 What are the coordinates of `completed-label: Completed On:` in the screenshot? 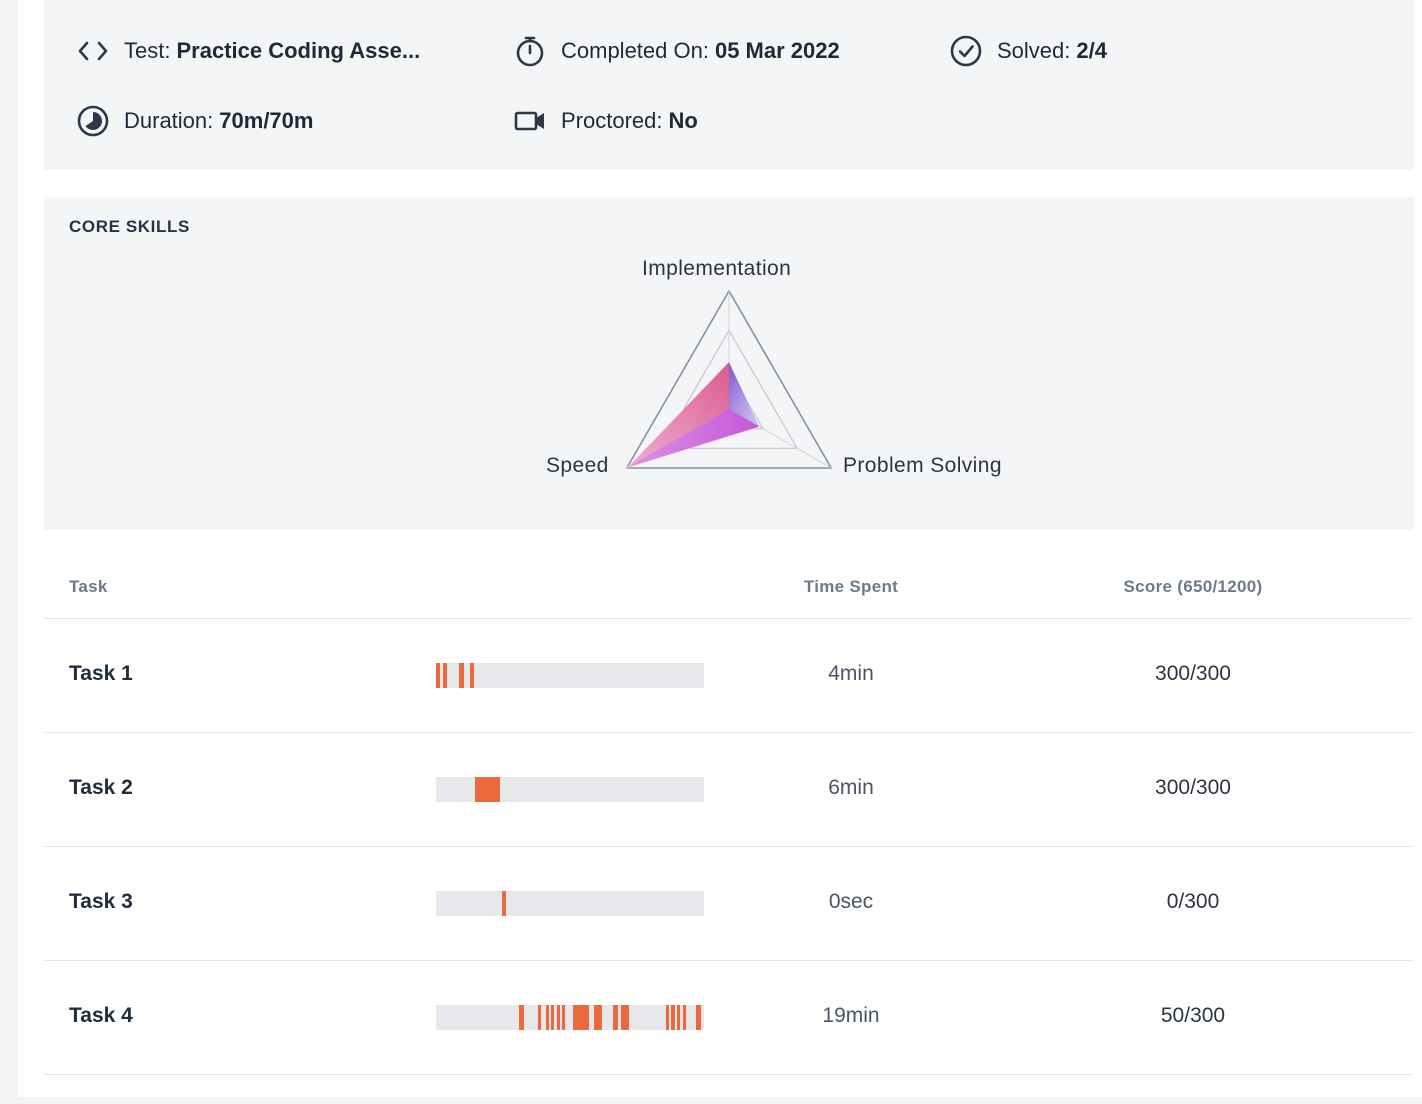 It's located at (635, 50).